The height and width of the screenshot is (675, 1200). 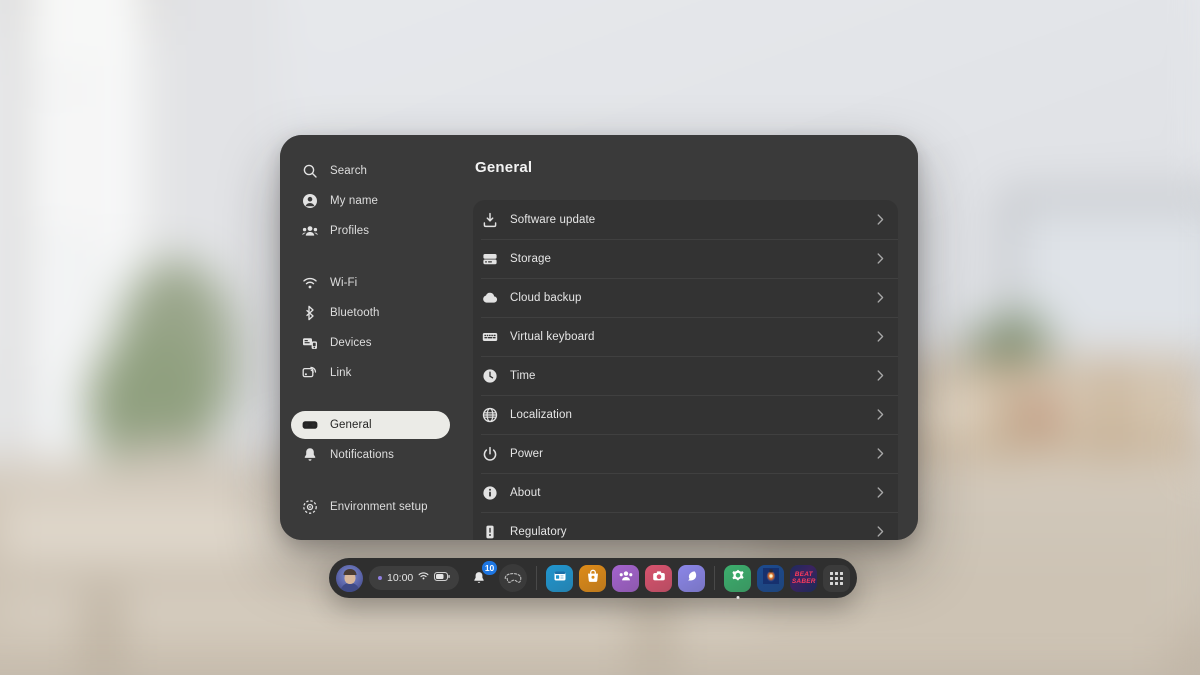 I want to click on sidebar-item-wifi: Wi-Fi, so click(x=370, y=283).